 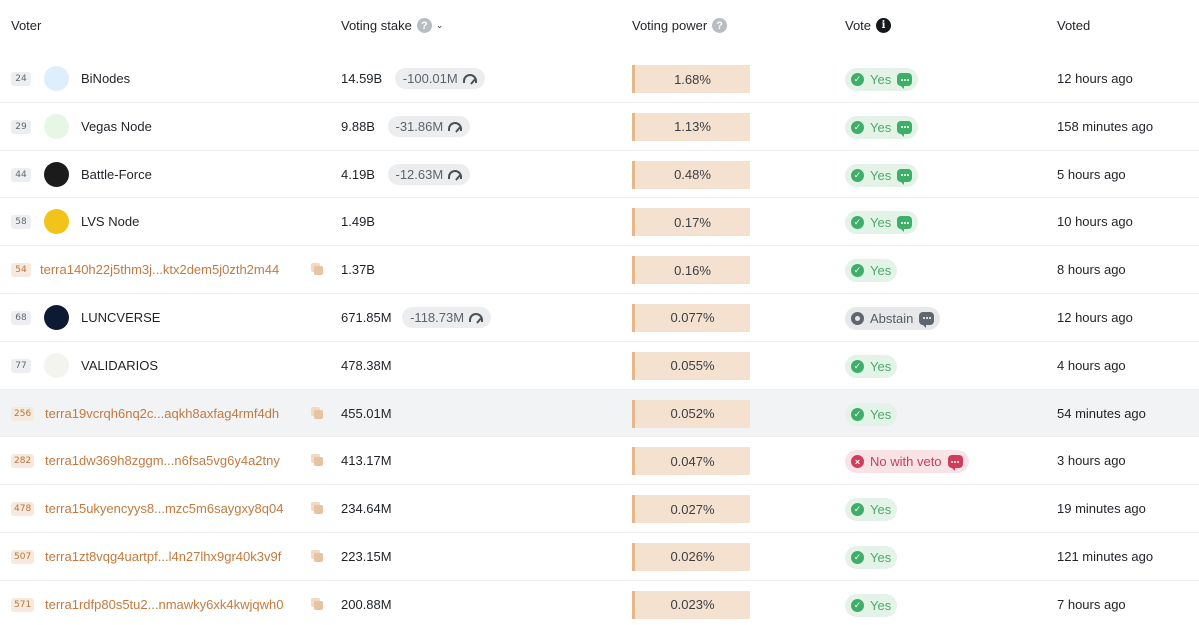 I want to click on address-link: terra140h22j5thm3j...ktx2dem5j0zth2m44, so click(x=159, y=269).